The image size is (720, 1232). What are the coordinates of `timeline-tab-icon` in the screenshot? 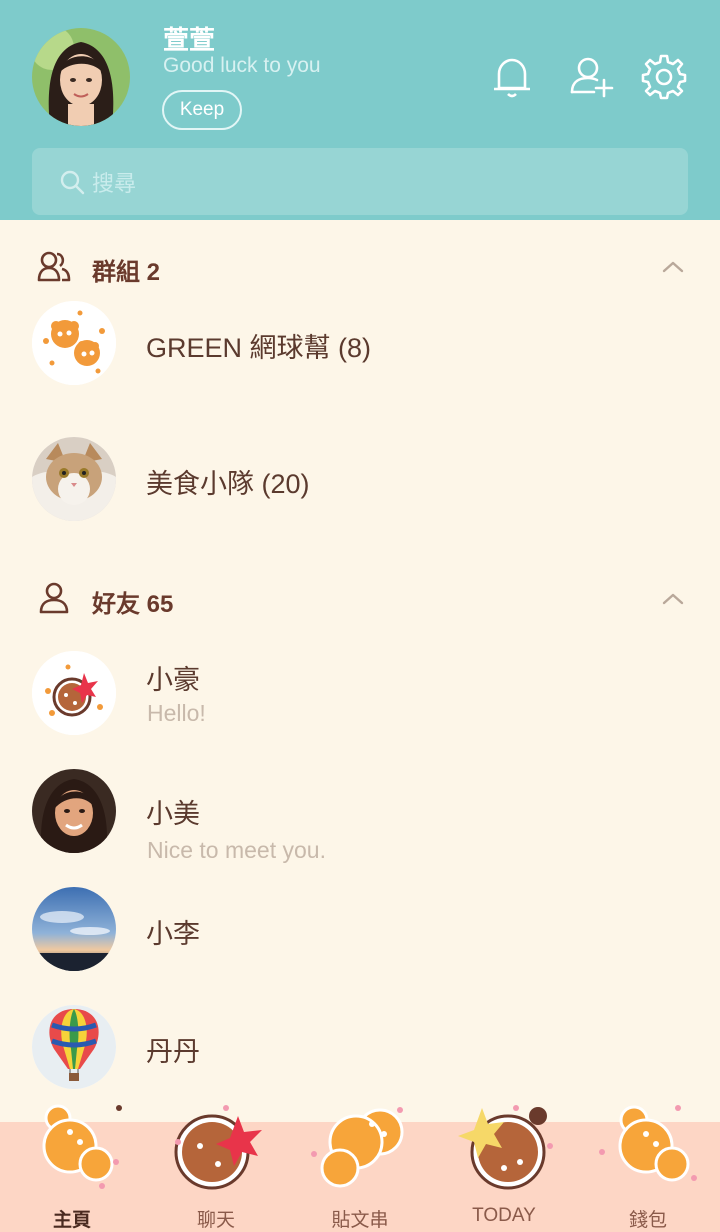 It's located at (357, 1147).